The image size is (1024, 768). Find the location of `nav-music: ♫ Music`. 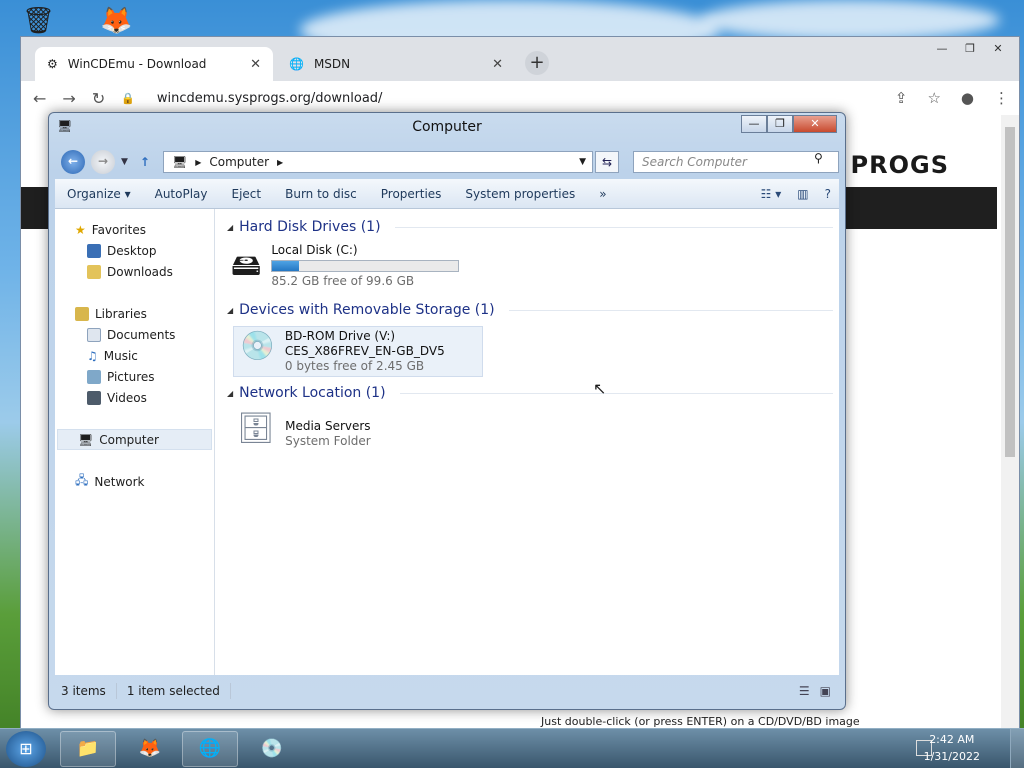

nav-music: ♫ Music is located at coordinates (134, 355).